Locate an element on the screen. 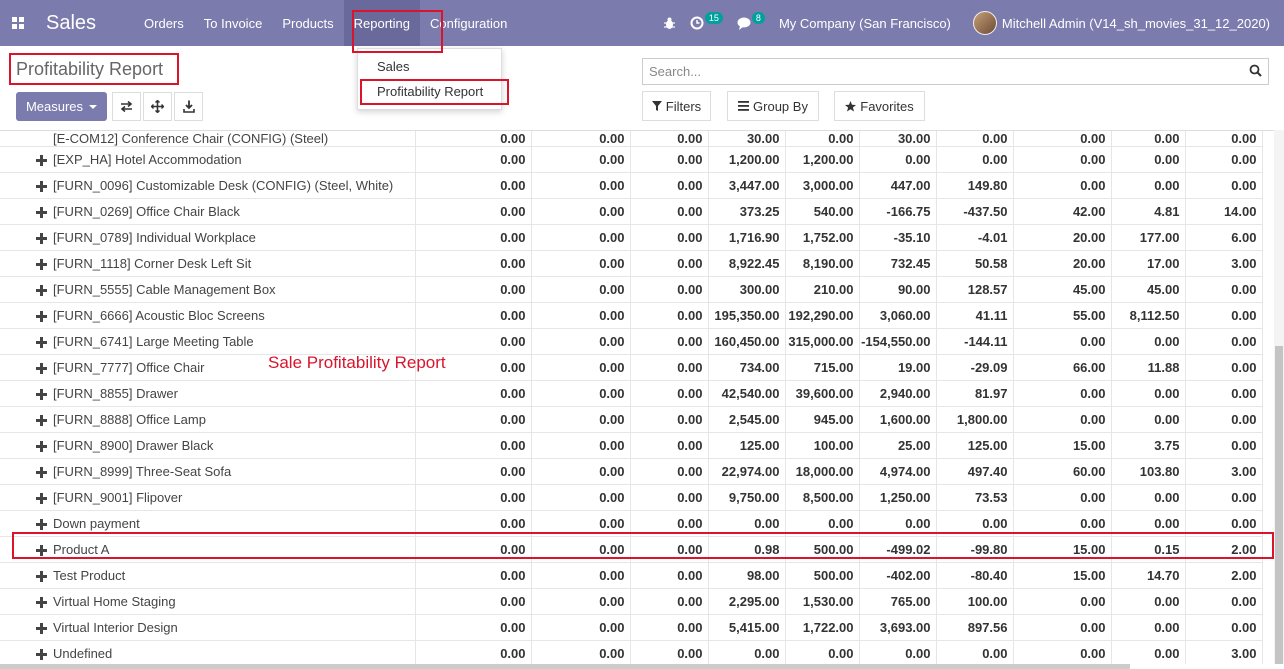 This screenshot has width=1284, height=669. cell-value: 3,000.00 is located at coordinates (822, 185).